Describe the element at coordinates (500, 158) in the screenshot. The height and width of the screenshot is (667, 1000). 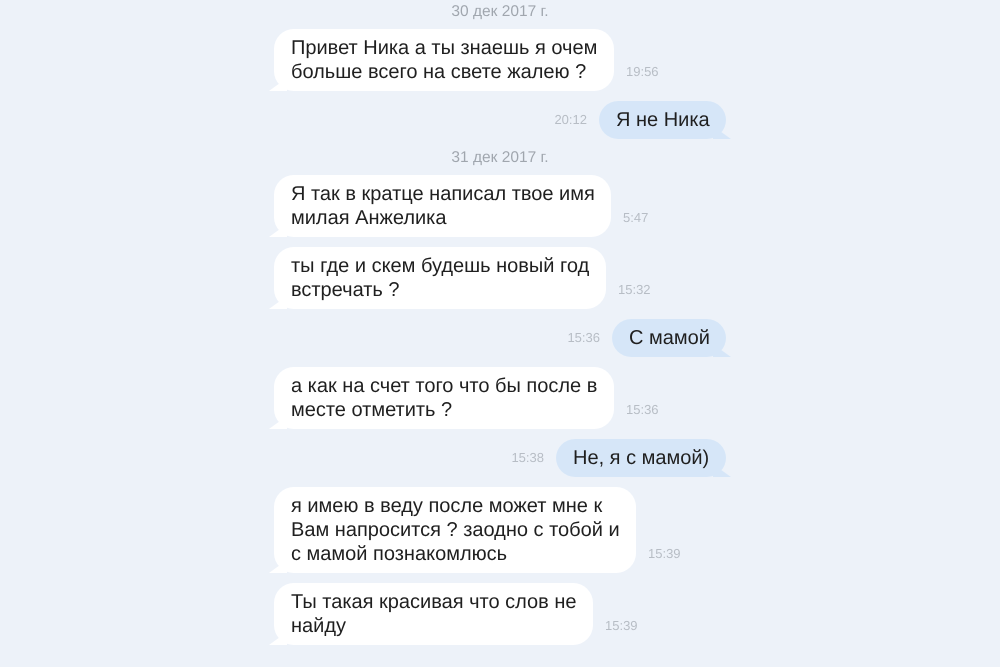
I see `date-separator: 31 дек 2017 г.` at that location.